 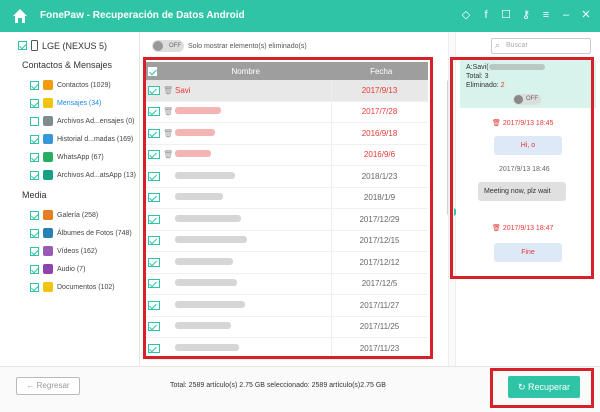 What do you see at coordinates (485, 85) in the screenshot?
I see `deleted-count: Eliminado: 2` at bounding box center [485, 85].